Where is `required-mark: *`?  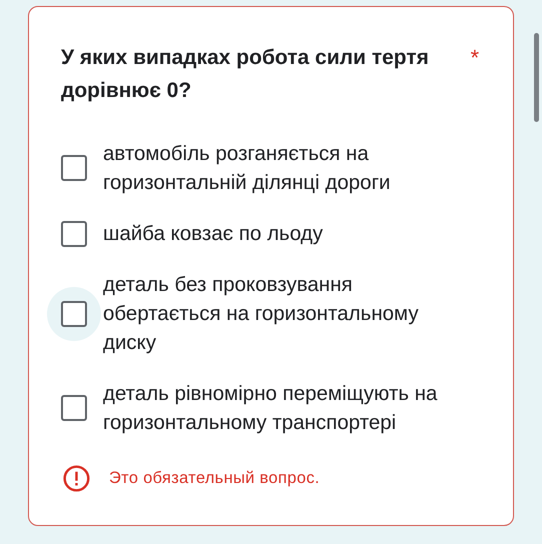
required-mark: * is located at coordinates (474, 58).